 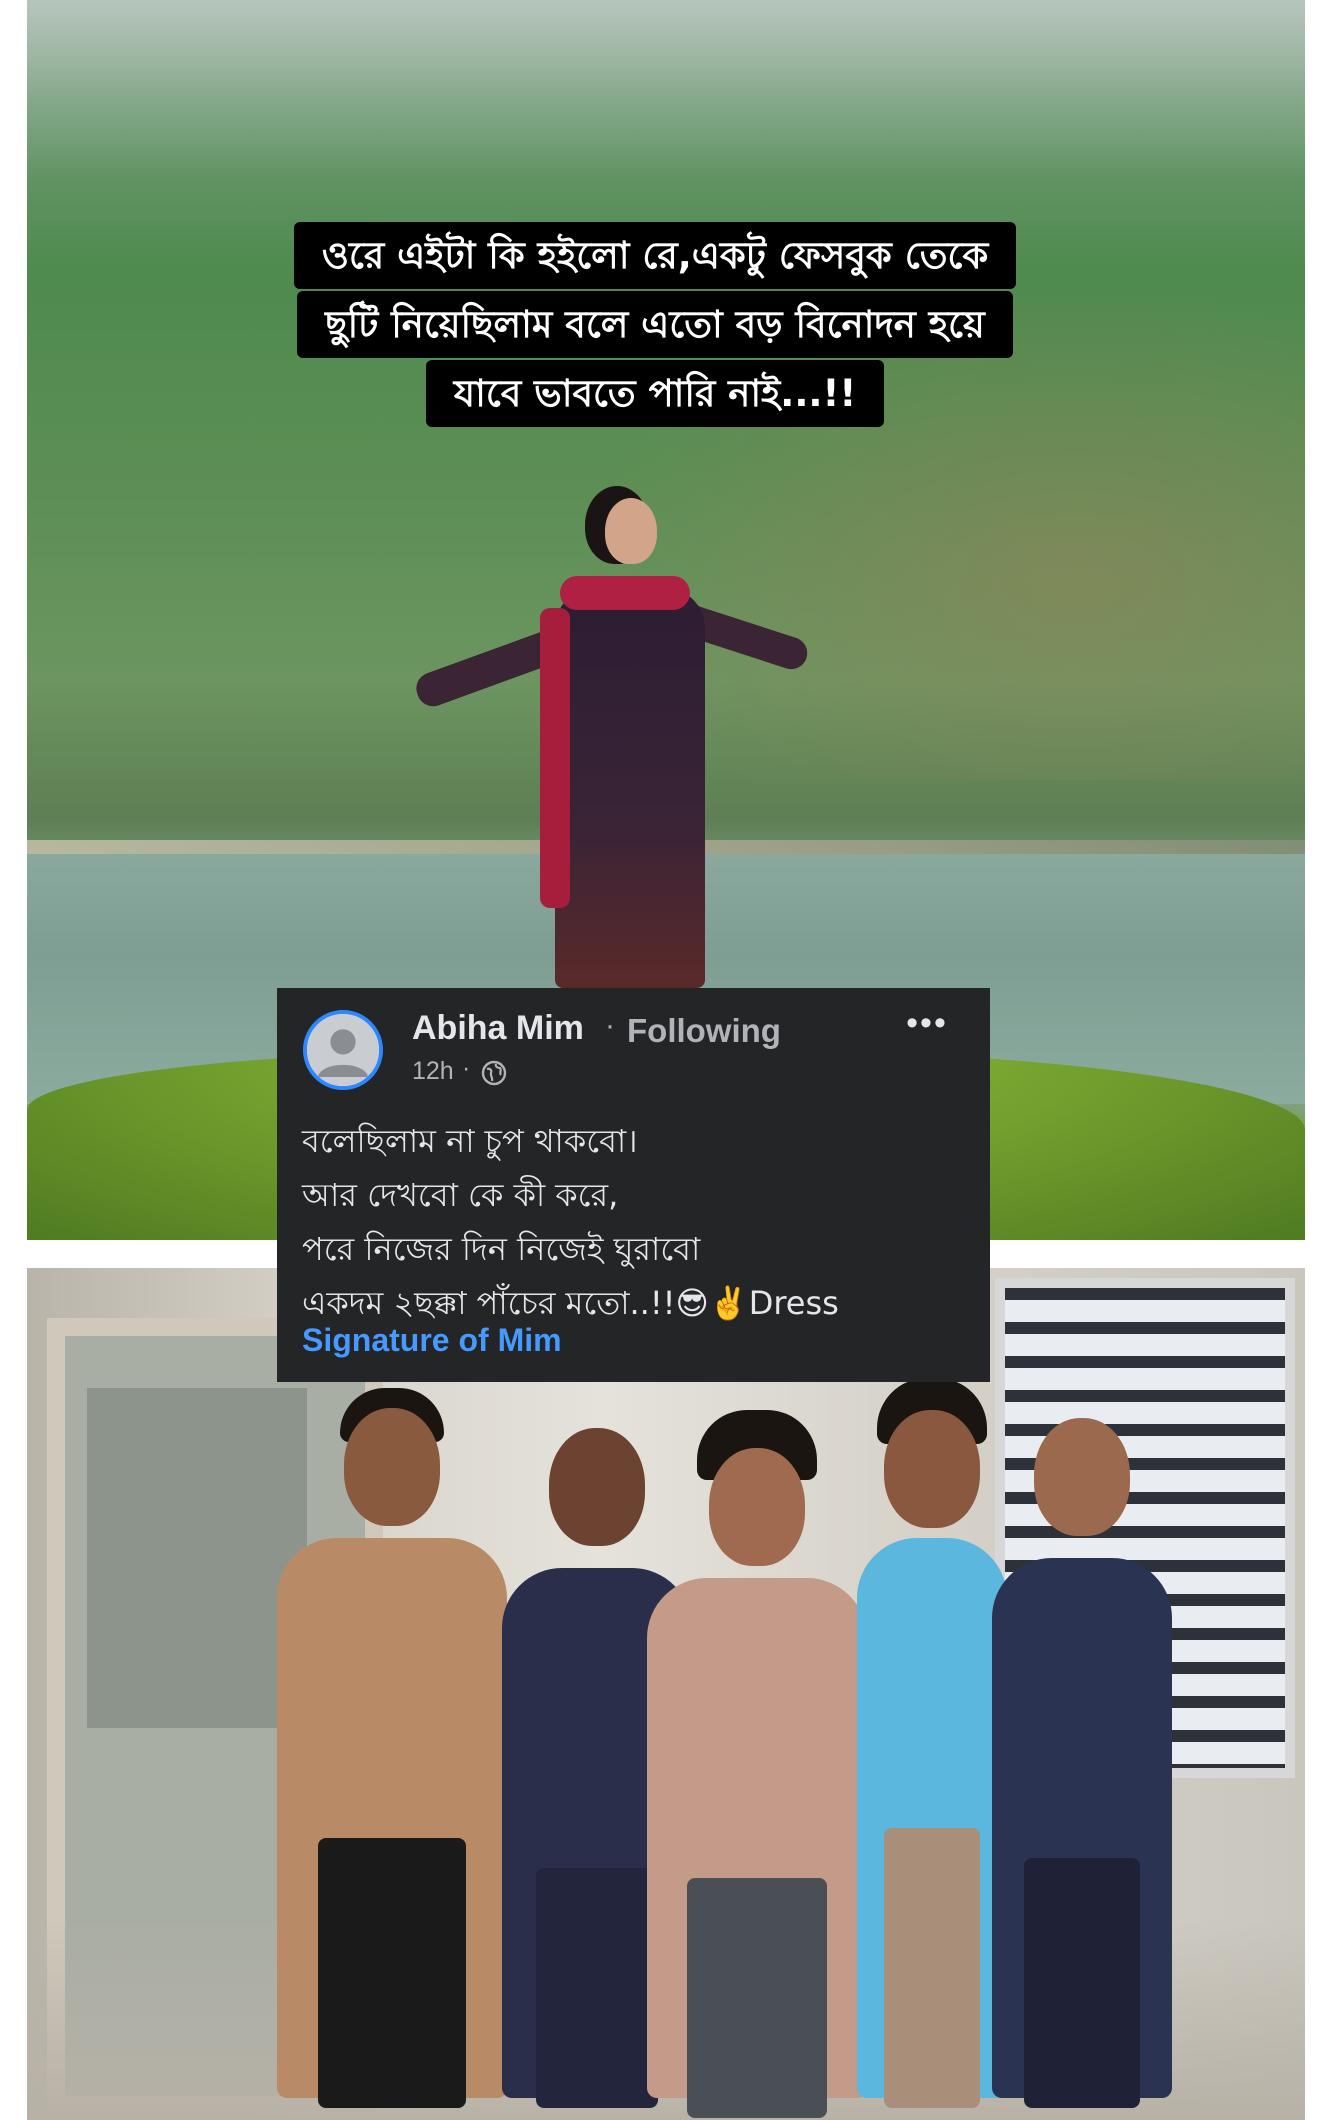 I want to click on police-officer-back-head, so click(x=597, y=1487).